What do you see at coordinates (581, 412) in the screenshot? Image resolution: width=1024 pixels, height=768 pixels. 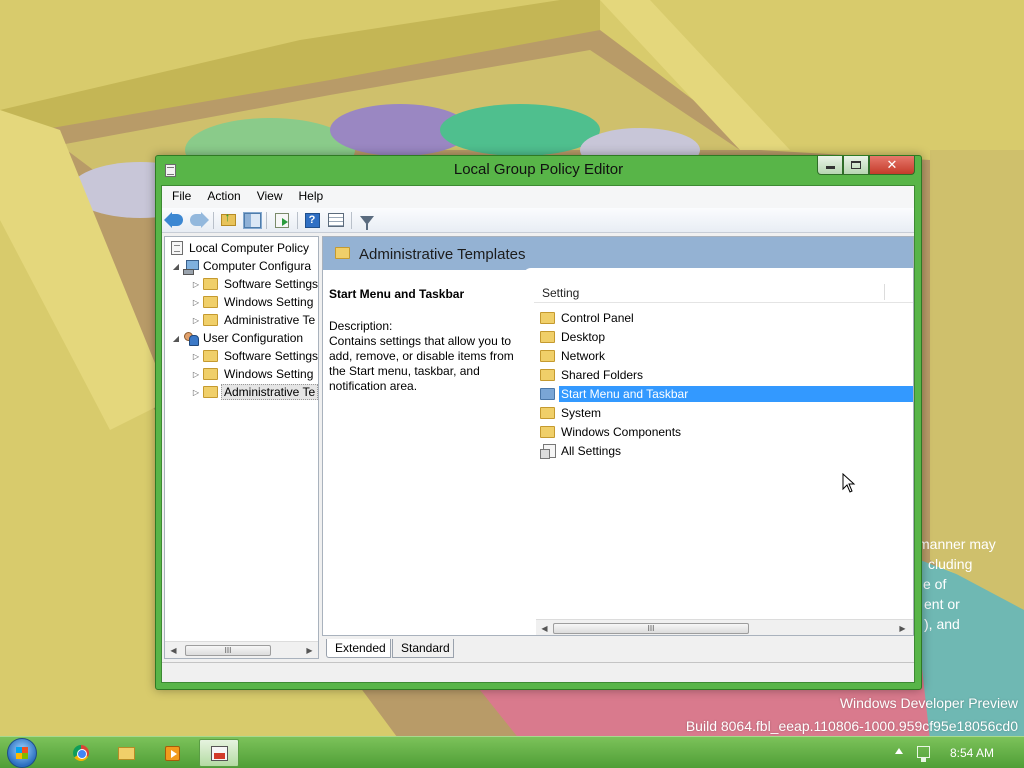 I see `list-item-label: System` at bounding box center [581, 412].